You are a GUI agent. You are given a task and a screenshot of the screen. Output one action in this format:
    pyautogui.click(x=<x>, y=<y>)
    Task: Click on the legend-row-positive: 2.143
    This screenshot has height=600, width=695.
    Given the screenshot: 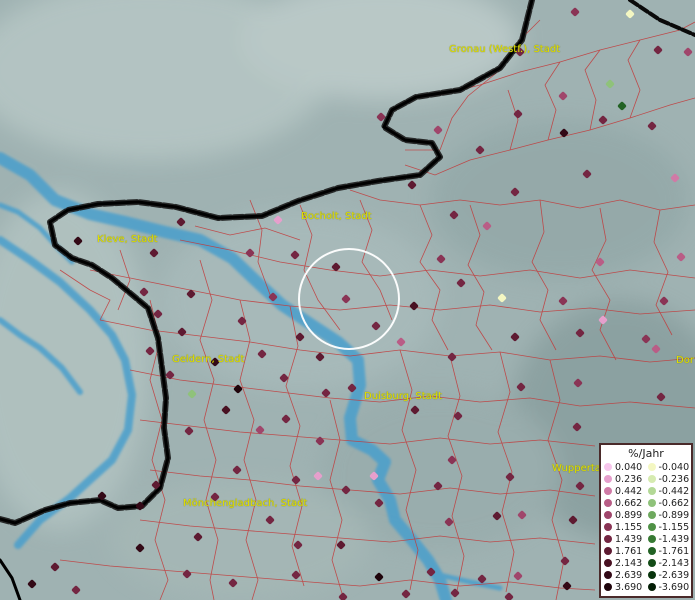 What is the action you would take?
    pyautogui.click(x=626, y=563)
    